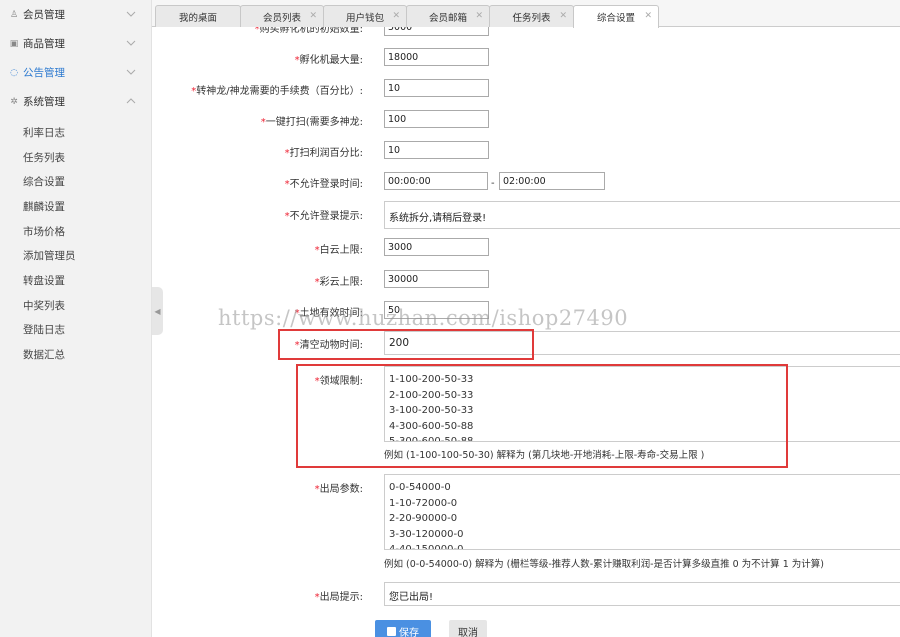 The image size is (900, 637). I want to click on sidebar-item-wheel-settings: 转盘设置, so click(75, 280).